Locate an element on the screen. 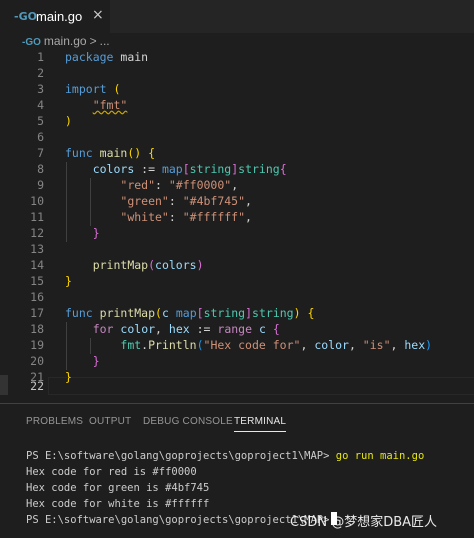 The width and height of the screenshot is (474, 538). code-text: colors := map[string]string{ is located at coordinates (189, 169).